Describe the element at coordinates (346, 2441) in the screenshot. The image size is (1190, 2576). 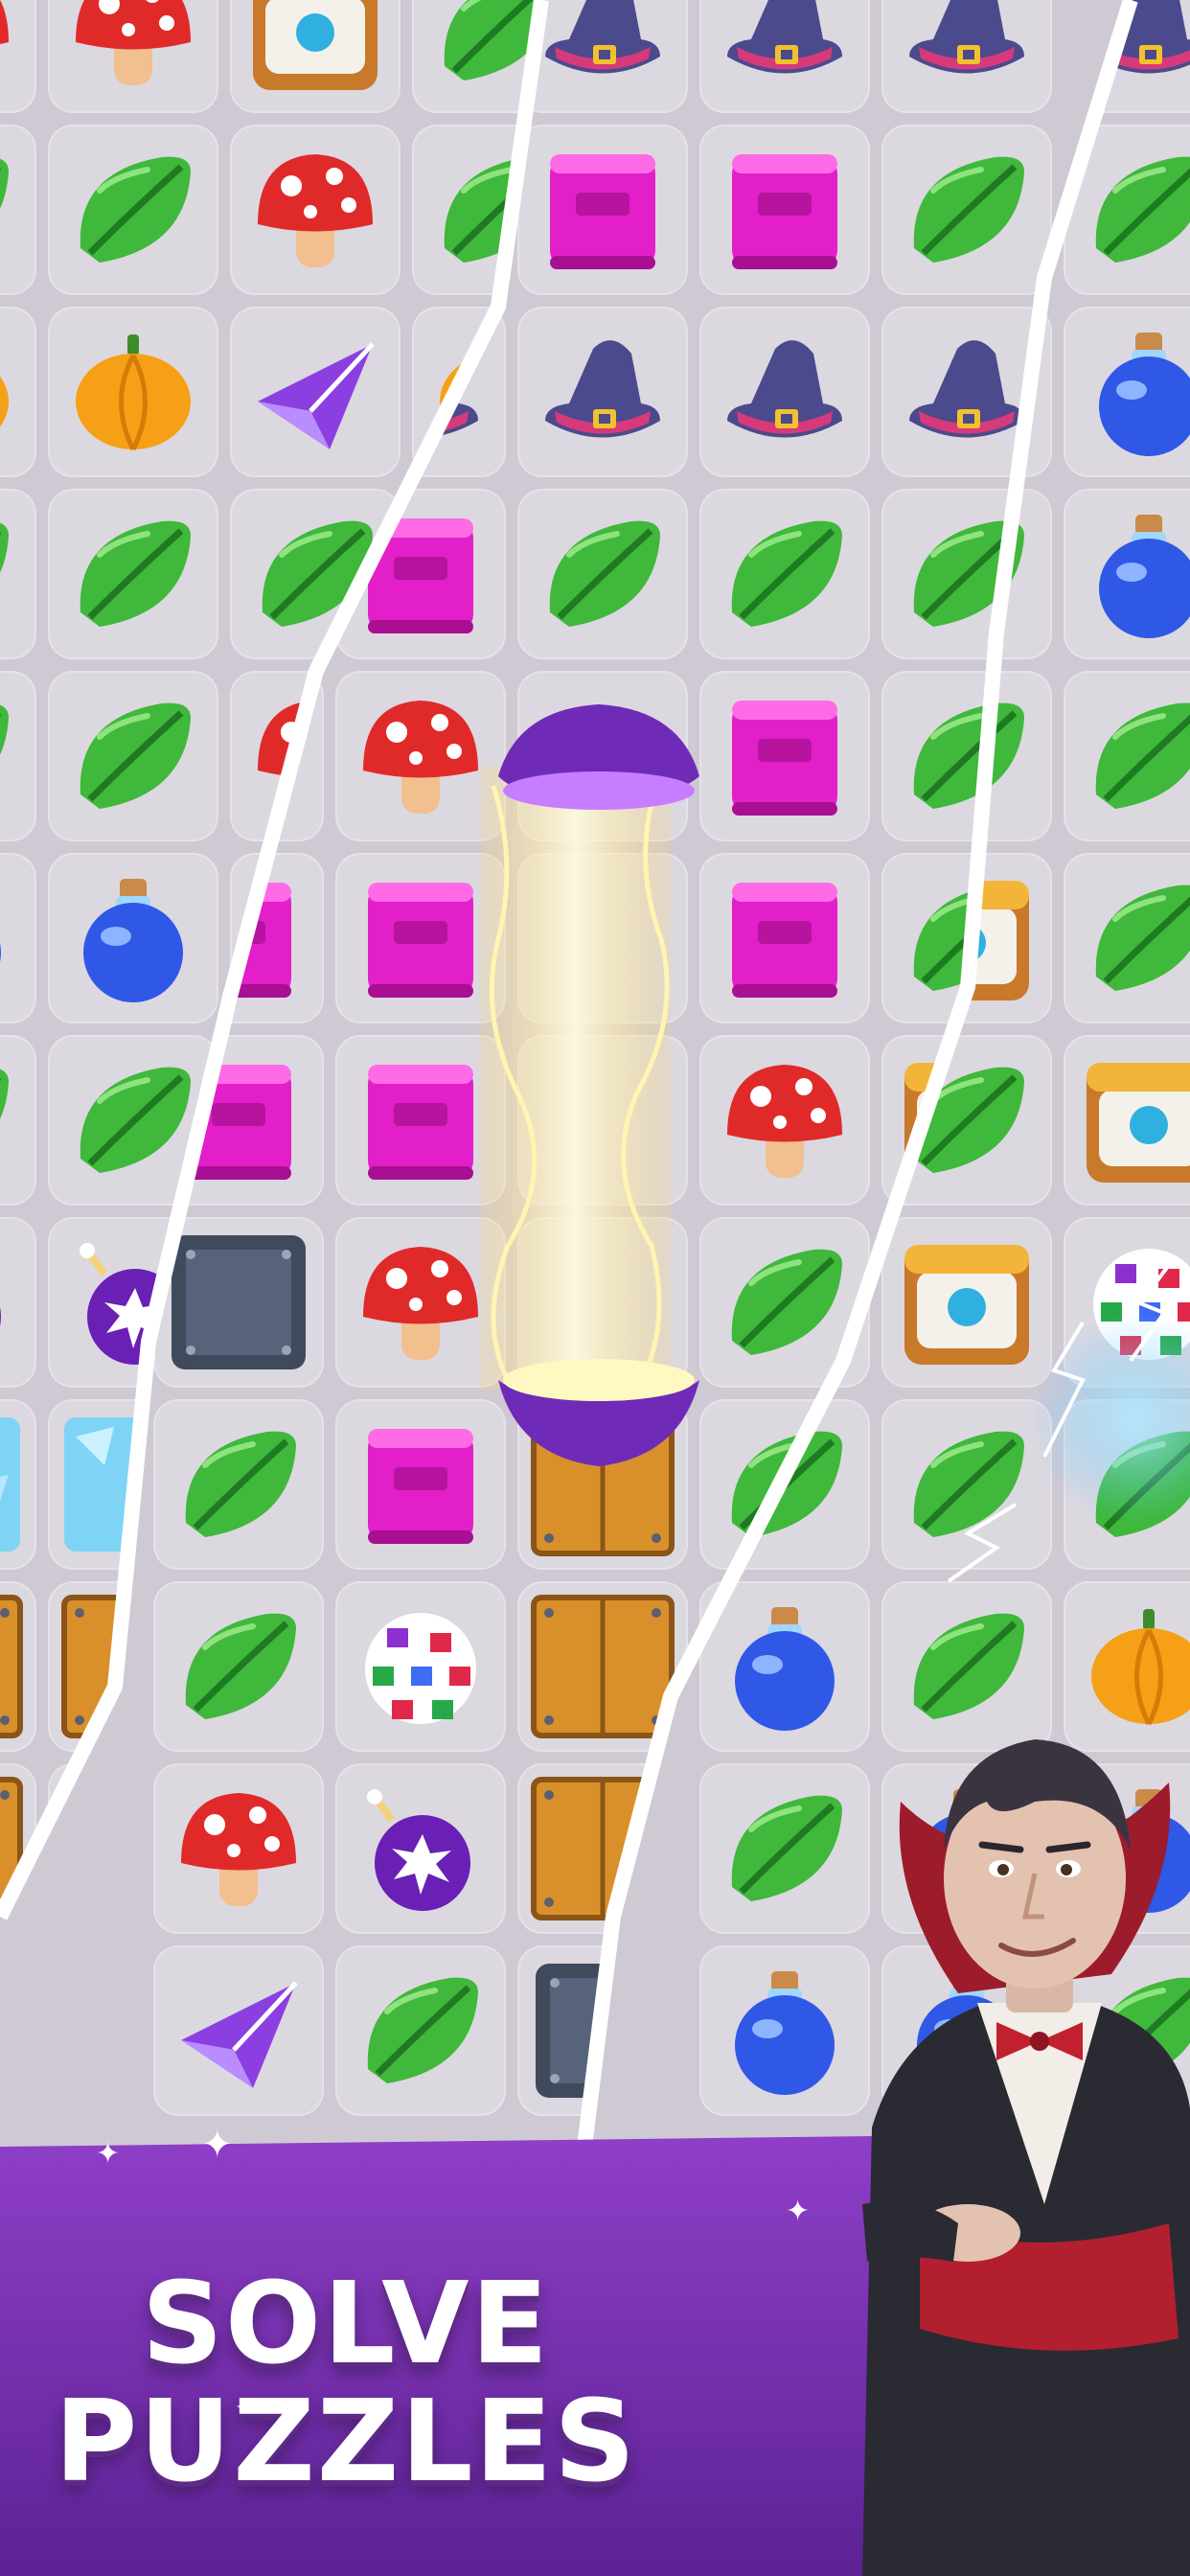
I see `promo-title-line2: PUZZLES` at that location.